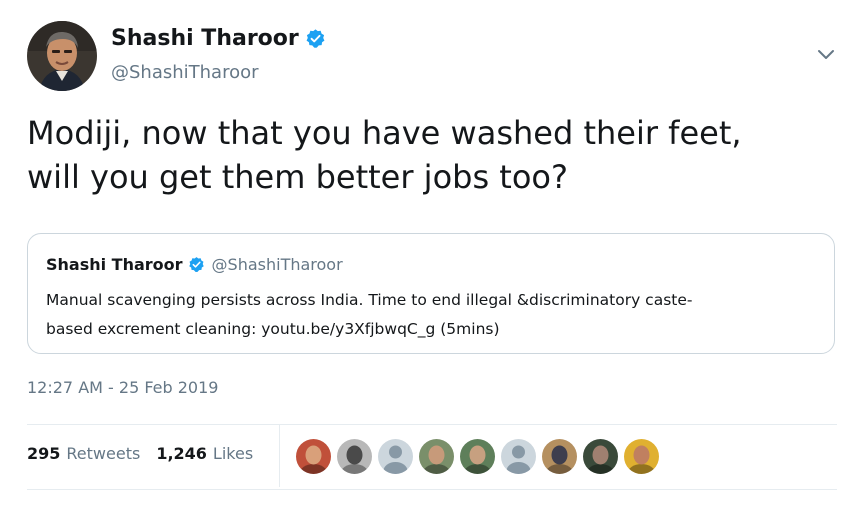 The image size is (850, 507). What do you see at coordinates (205, 38) in the screenshot?
I see `author-name: Shashi Tharoor` at bounding box center [205, 38].